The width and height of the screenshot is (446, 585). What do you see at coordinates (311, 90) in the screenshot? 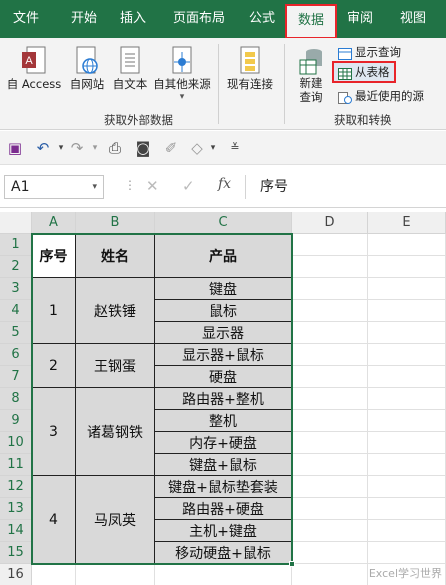
I see `new-query-label: 新建 查询` at bounding box center [311, 90].